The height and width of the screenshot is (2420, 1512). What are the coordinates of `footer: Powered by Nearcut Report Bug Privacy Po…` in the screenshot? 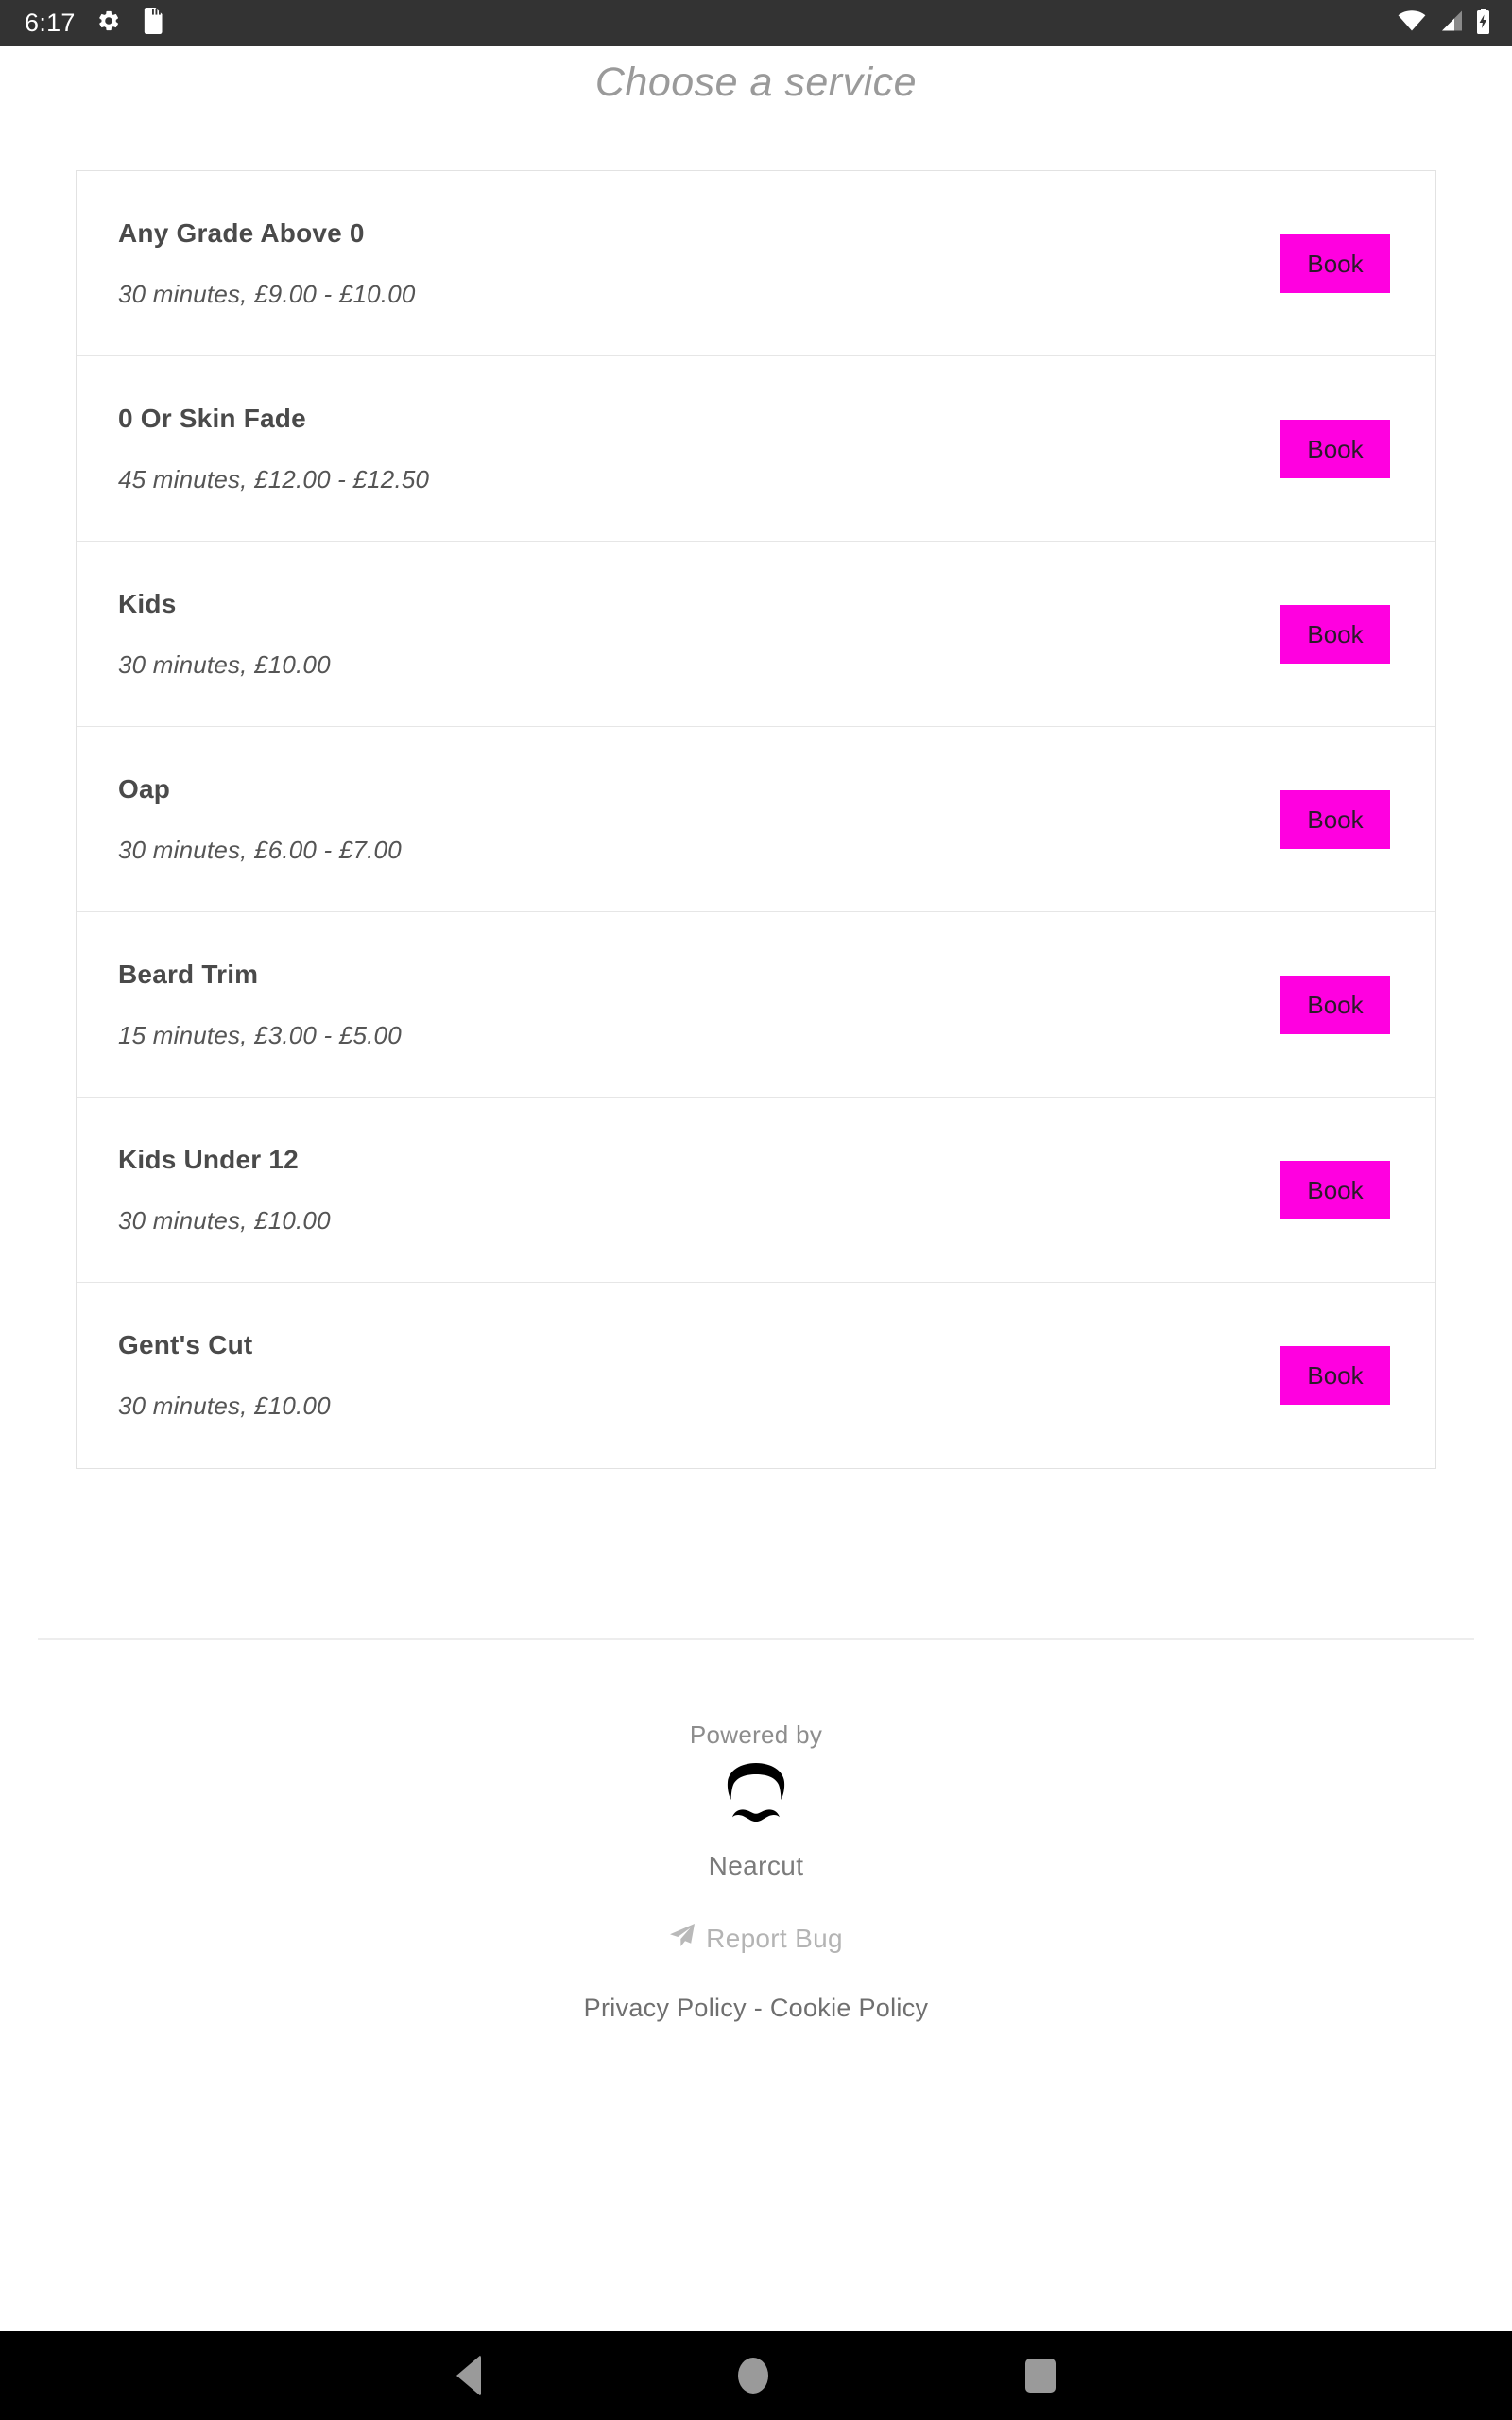 It's located at (756, 1872).